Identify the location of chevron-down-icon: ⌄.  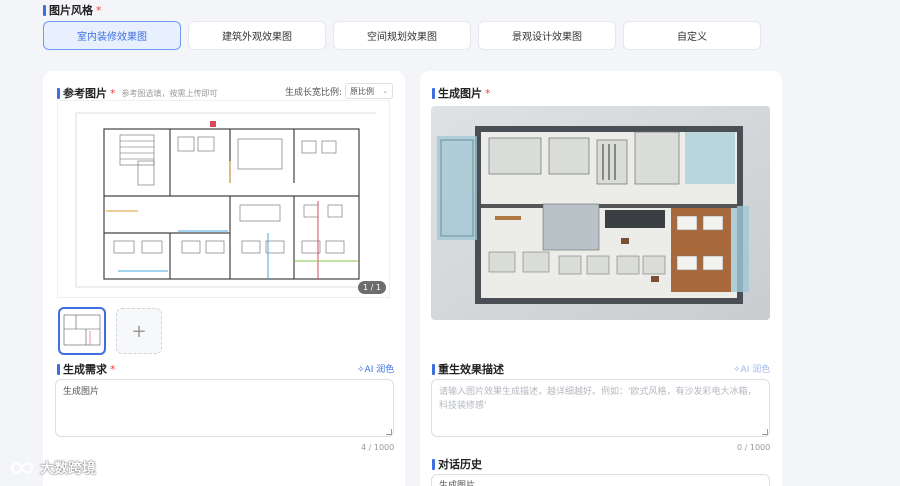
(385, 91).